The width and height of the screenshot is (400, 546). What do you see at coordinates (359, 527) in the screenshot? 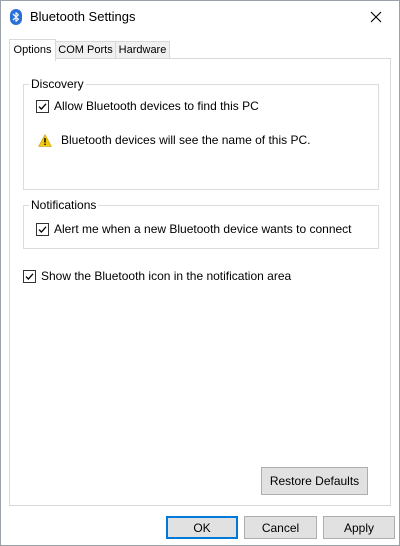
I see `apply-button: Apply` at bounding box center [359, 527].